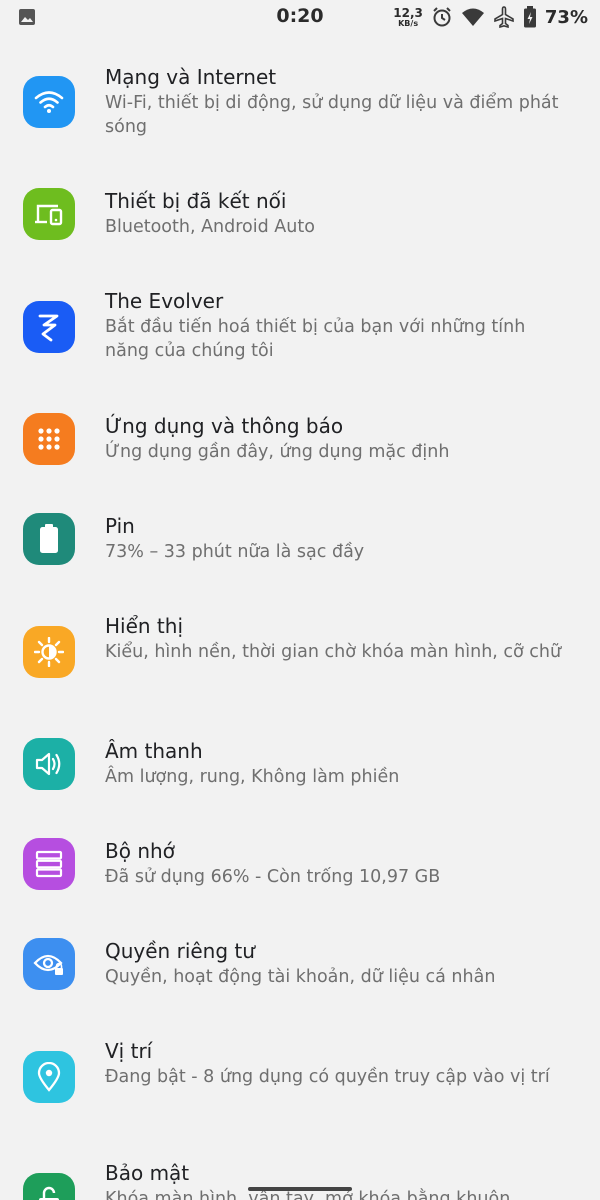 The height and width of the screenshot is (1200, 600). What do you see at coordinates (273, 877) in the screenshot?
I see `settings-item-subtitle: Đã sử dụng 66% - Còn trống 10,97 GB` at bounding box center [273, 877].